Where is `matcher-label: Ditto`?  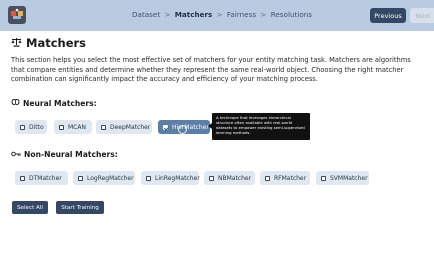 matcher-label: Ditto is located at coordinates (36, 127).